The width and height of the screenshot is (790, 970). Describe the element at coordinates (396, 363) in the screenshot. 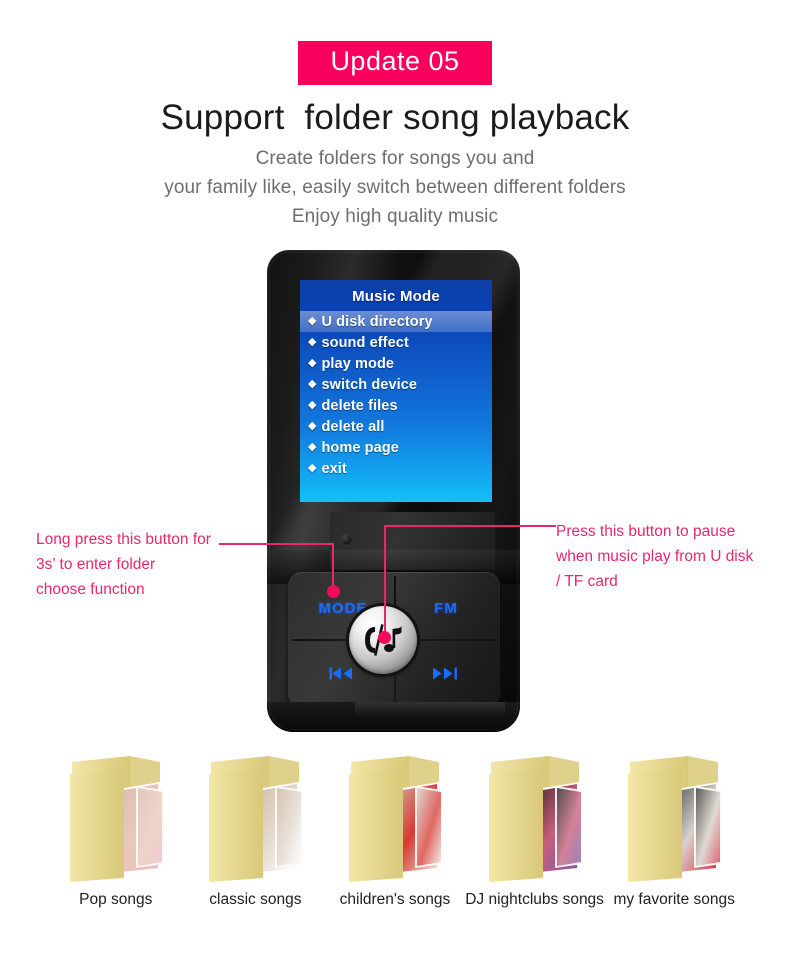

I see `menu-item: ◆ play mode` at that location.